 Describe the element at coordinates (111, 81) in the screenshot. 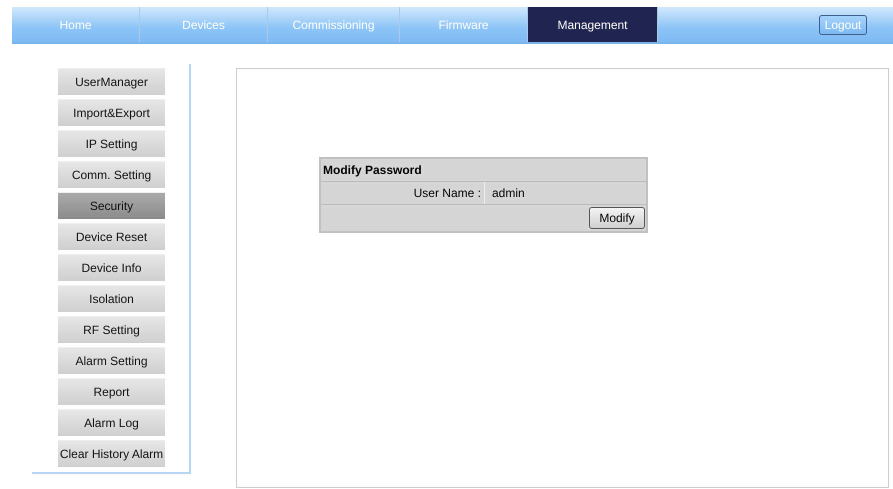

I see `sidebar-item: UserManager` at that location.